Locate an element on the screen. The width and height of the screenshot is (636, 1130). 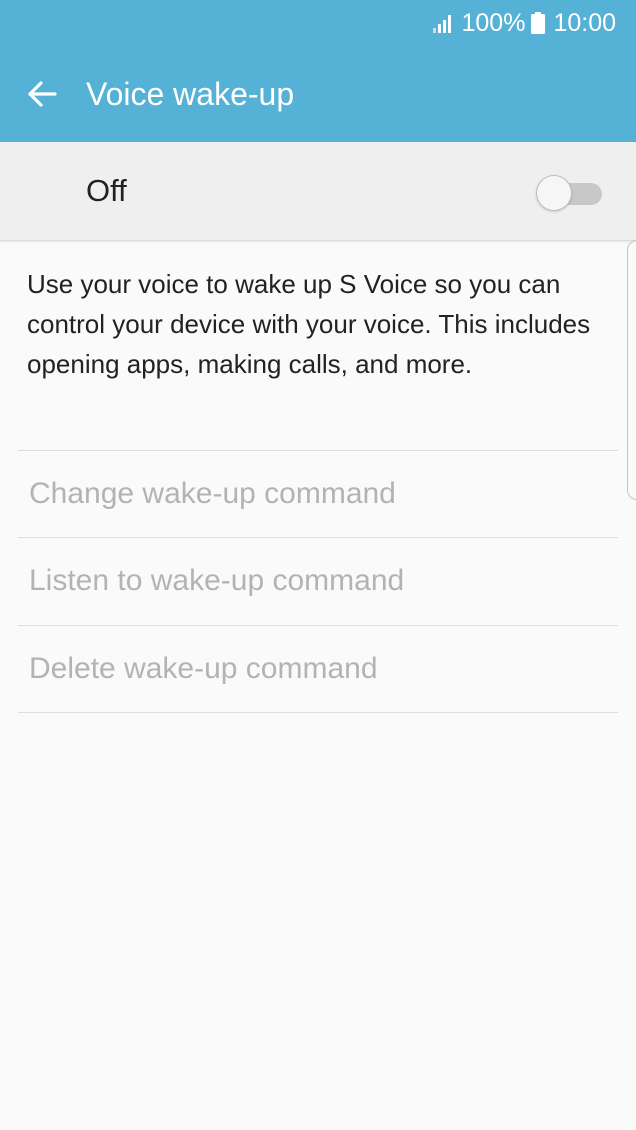
back-button is located at coordinates (42, 94).